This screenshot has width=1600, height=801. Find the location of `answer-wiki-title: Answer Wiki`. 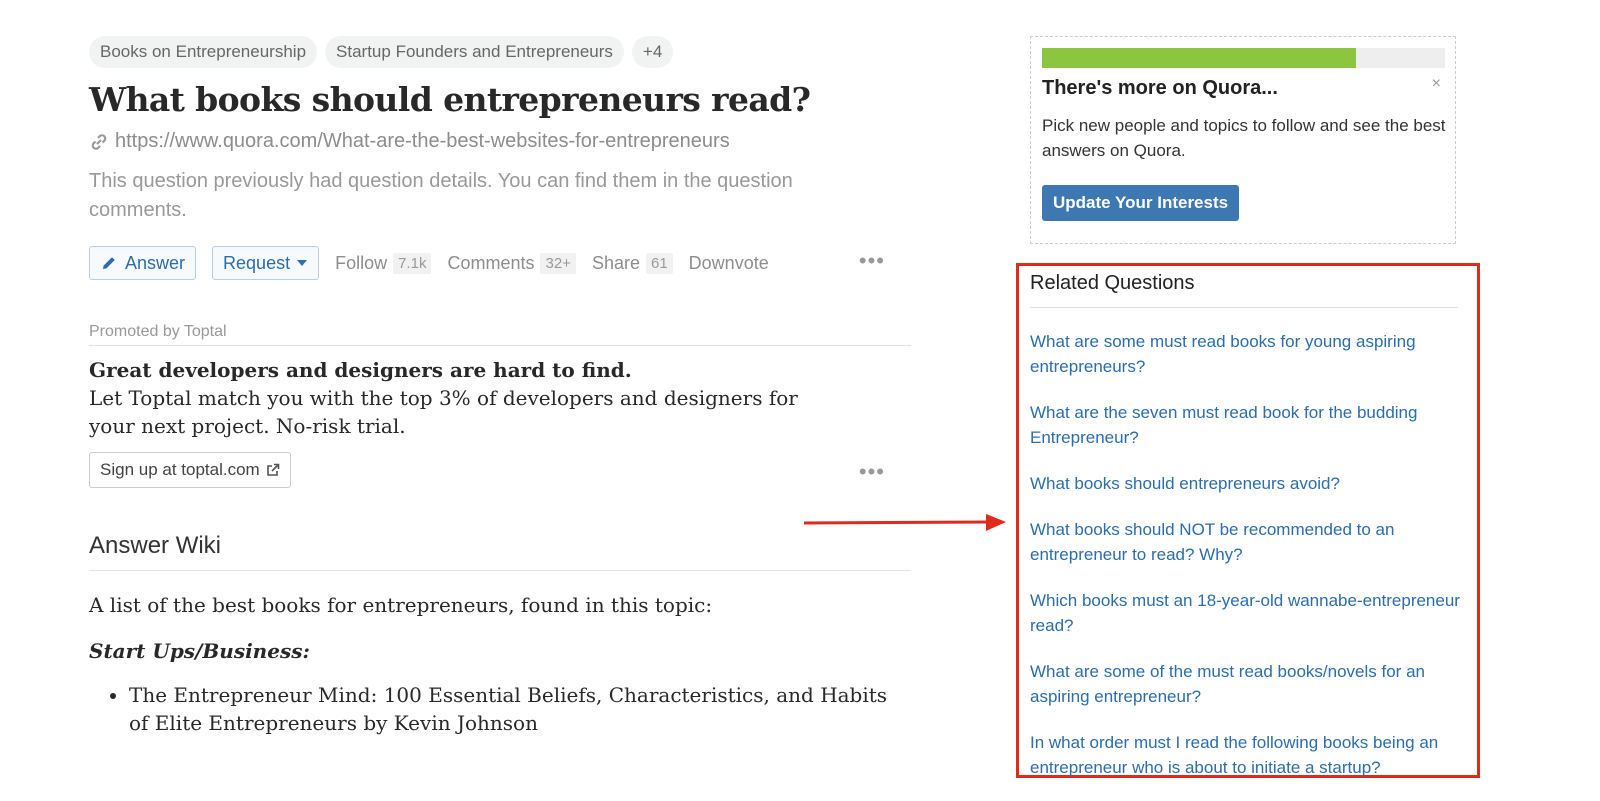

answer-wiki-title: Answer Wiki is located at coordinates (500, 551).